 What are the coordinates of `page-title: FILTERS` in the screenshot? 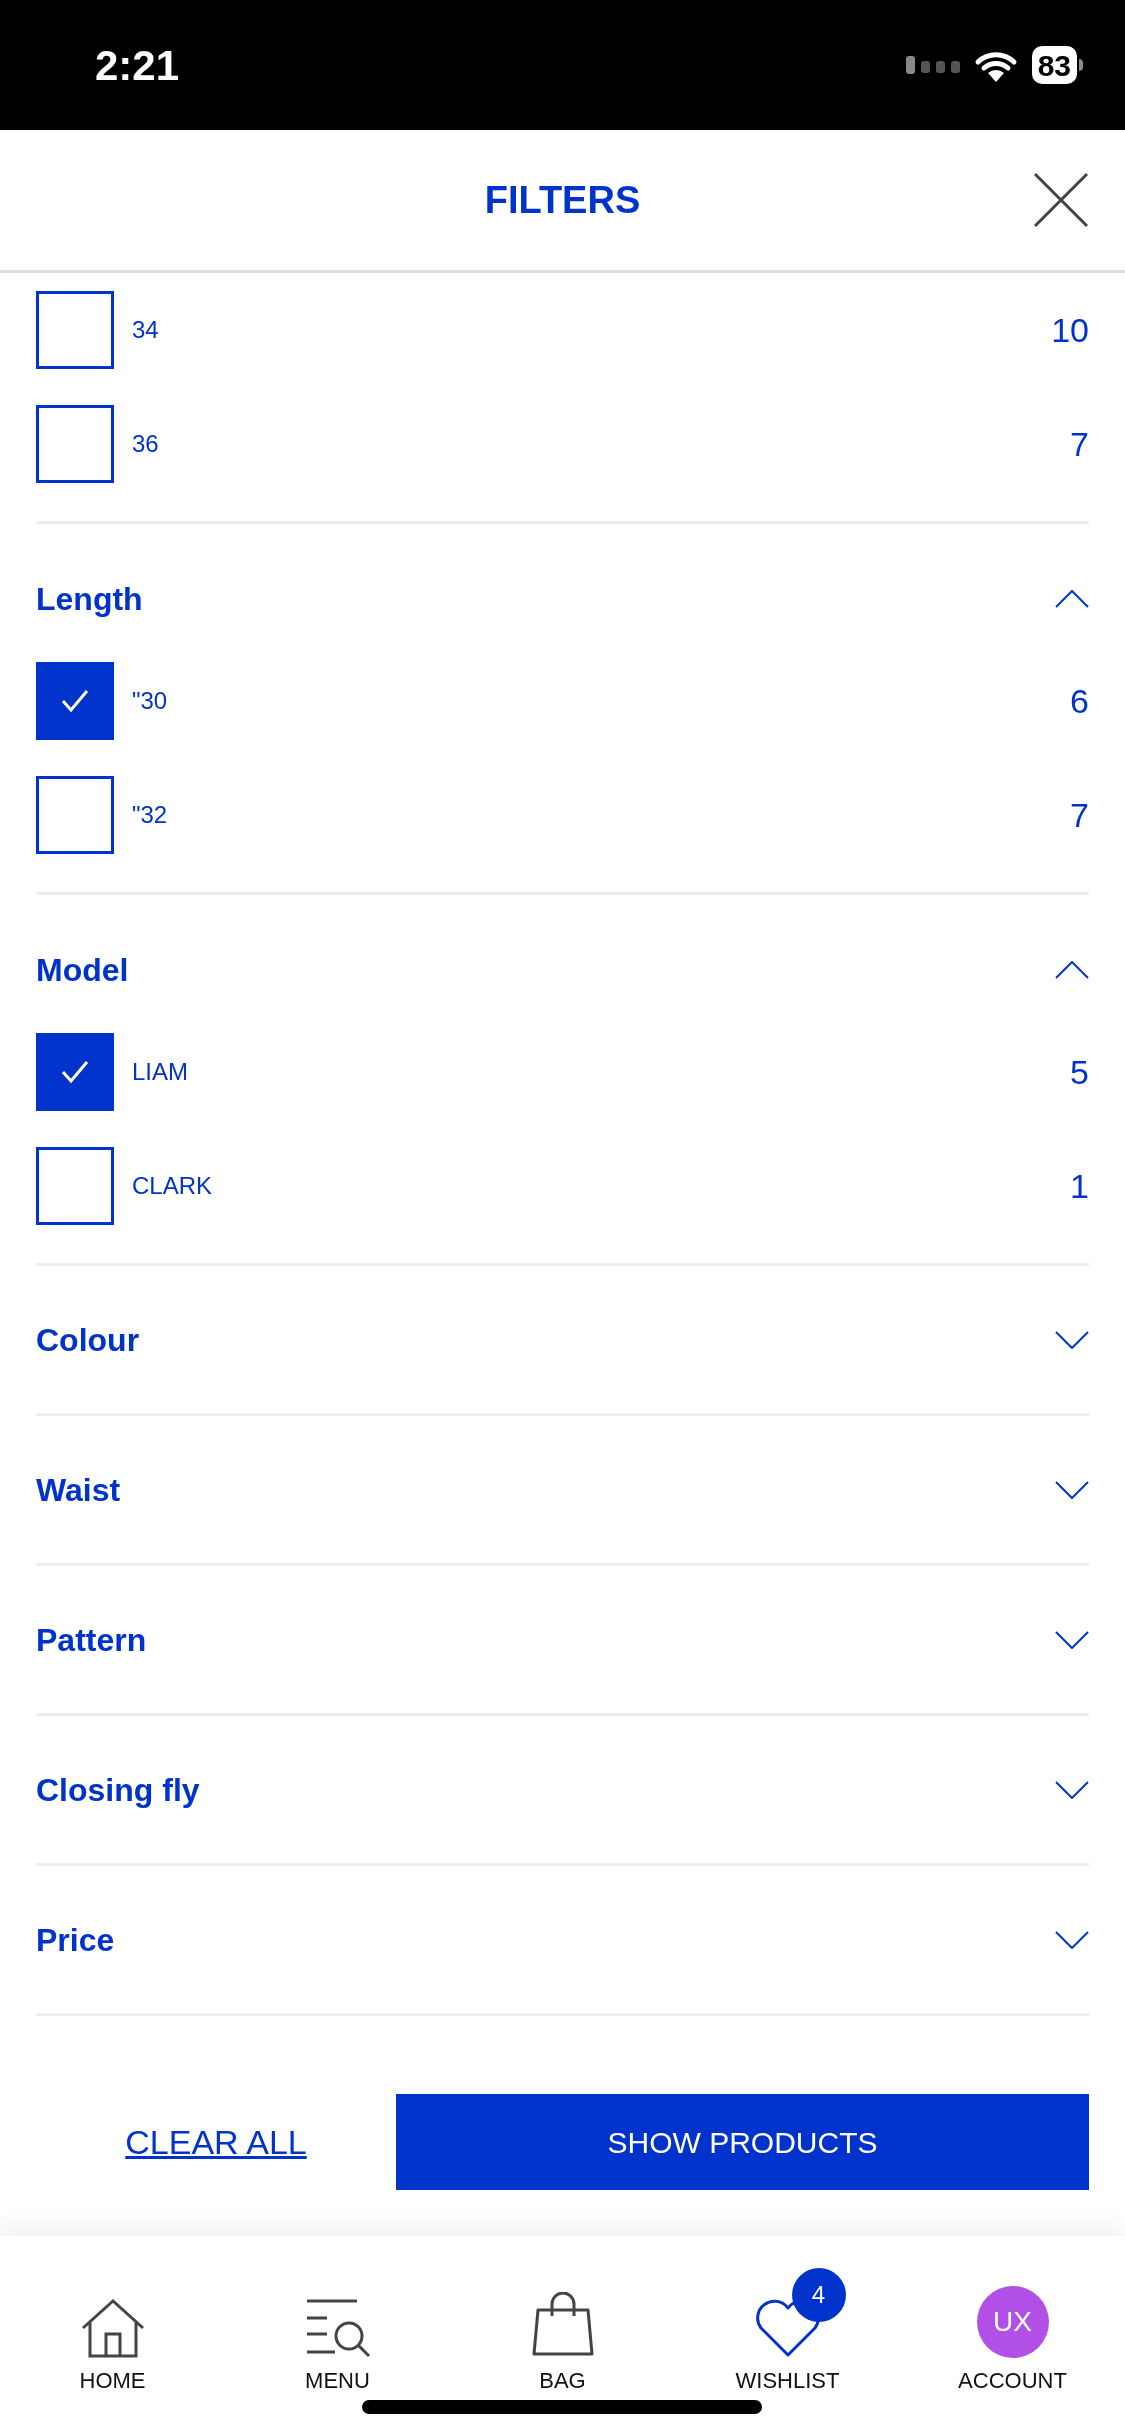 It's located at (562, 200).